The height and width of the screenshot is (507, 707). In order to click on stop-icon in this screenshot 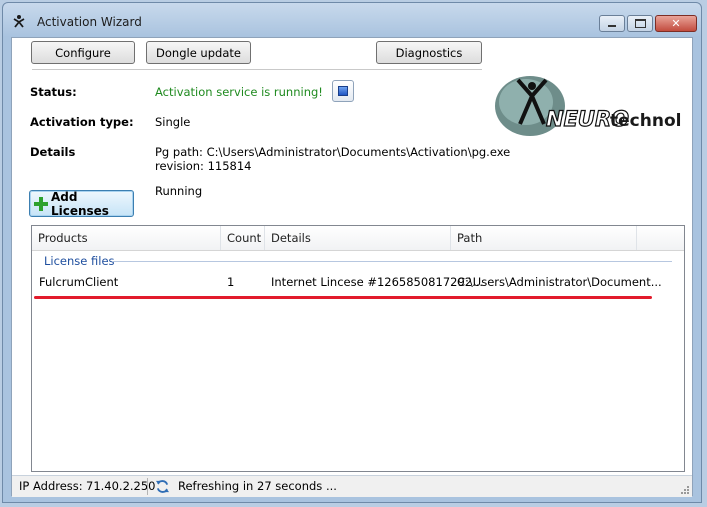, I will do `click(343, 91)`.